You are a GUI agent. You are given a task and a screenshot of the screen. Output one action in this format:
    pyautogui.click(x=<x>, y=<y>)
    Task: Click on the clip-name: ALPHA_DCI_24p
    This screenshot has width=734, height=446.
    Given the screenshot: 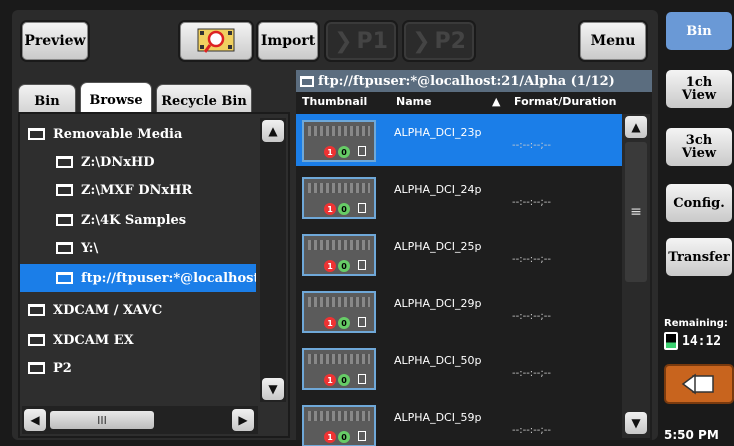 What is the action you would take?
    pyautogui.click(x=438, y=189)
    